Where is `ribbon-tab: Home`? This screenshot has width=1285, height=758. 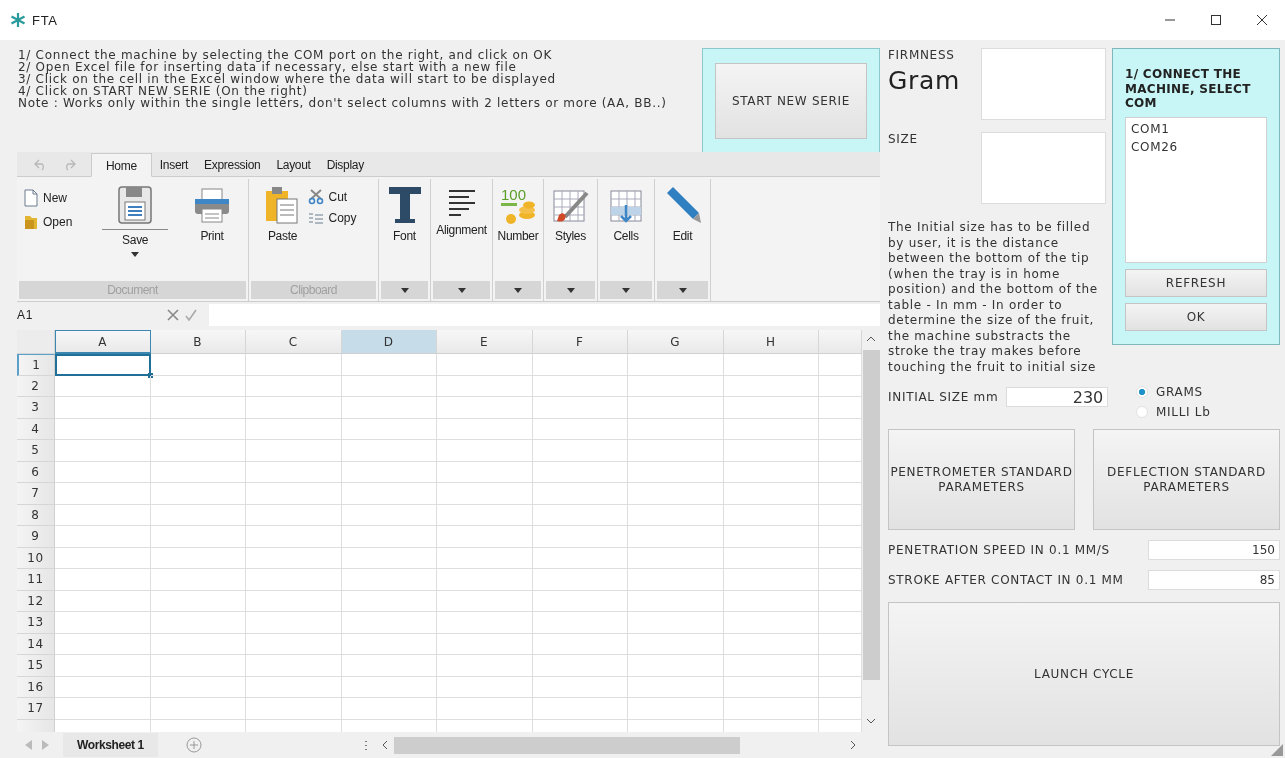 ribbon-tab: Home is located at coordinates (121, 165).